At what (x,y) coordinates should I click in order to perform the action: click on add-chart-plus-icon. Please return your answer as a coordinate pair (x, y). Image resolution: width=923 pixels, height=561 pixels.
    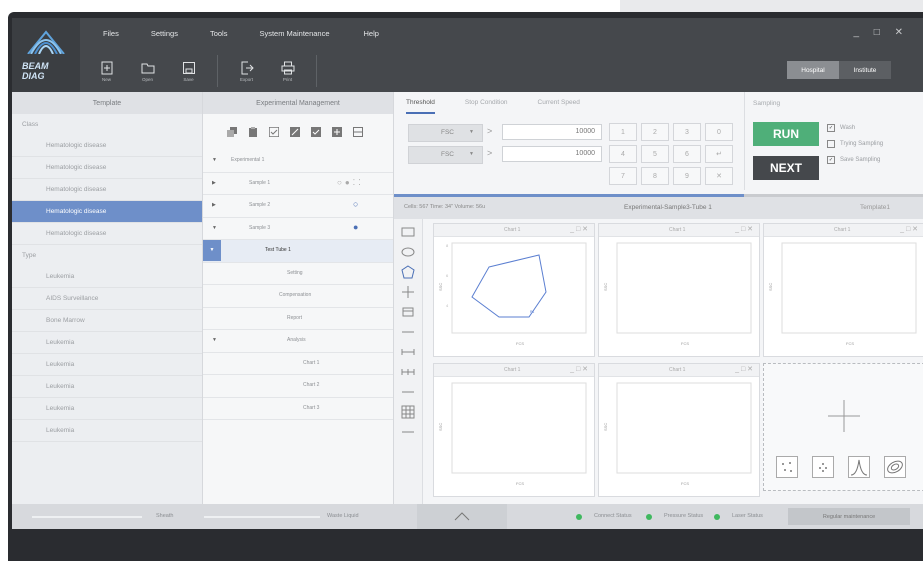
    Looking at the image, I should click on (844, 416).